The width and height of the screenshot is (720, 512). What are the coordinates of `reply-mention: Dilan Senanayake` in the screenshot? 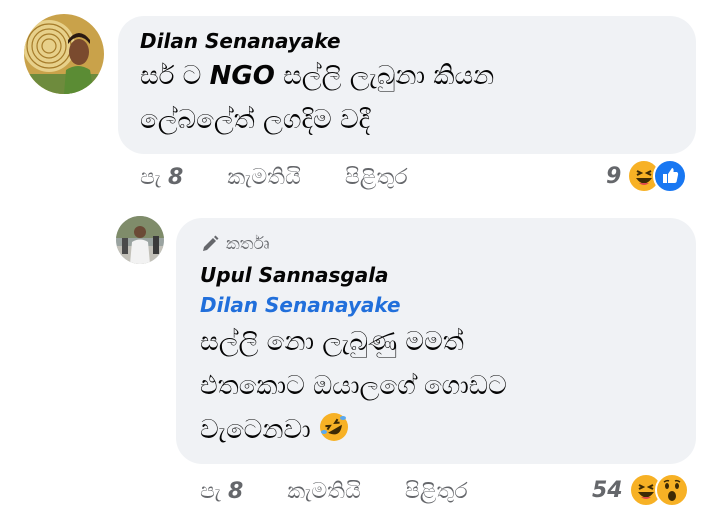 It's located at (436, 305).